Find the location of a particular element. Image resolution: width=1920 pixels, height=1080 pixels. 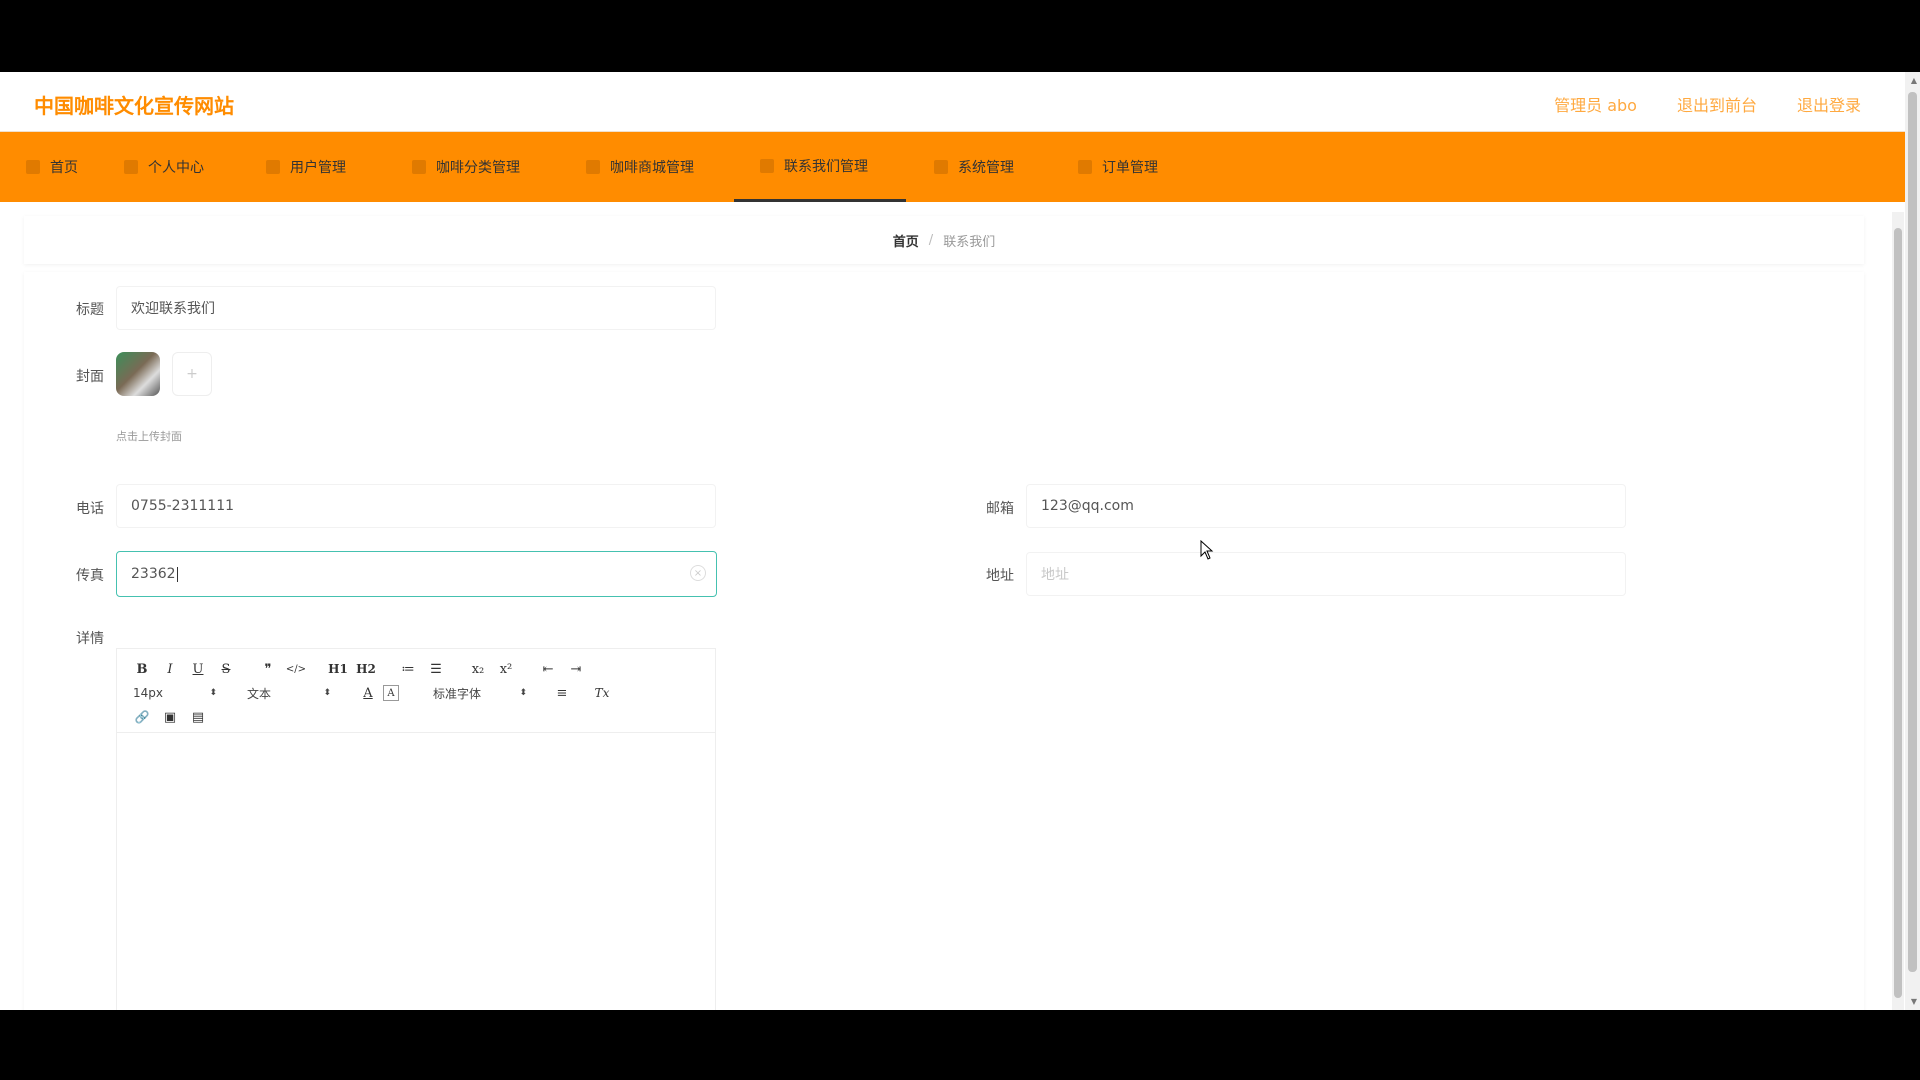

nav-item-home: 首页 is located at coordinates (52, 167).